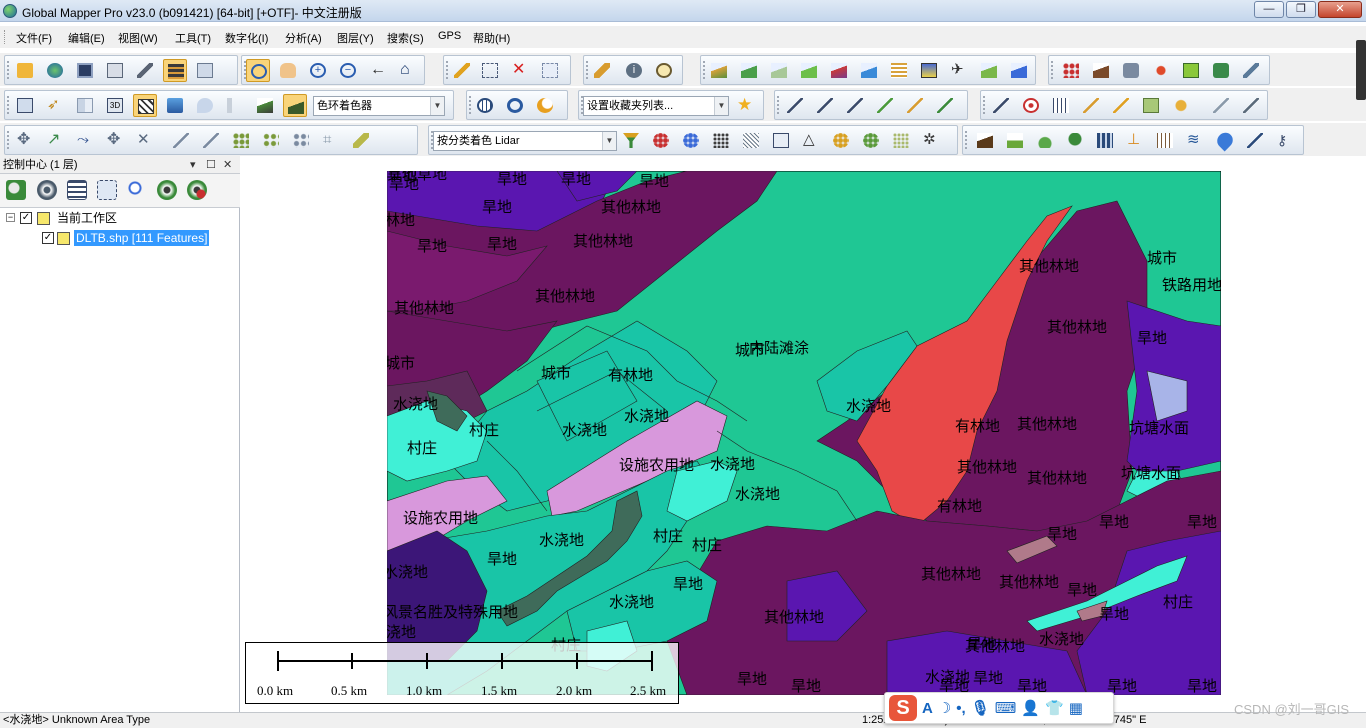 Image resolution: width=1366 pixels, height=728 pixels. I want to click on contour-icon, so click(899, 70).